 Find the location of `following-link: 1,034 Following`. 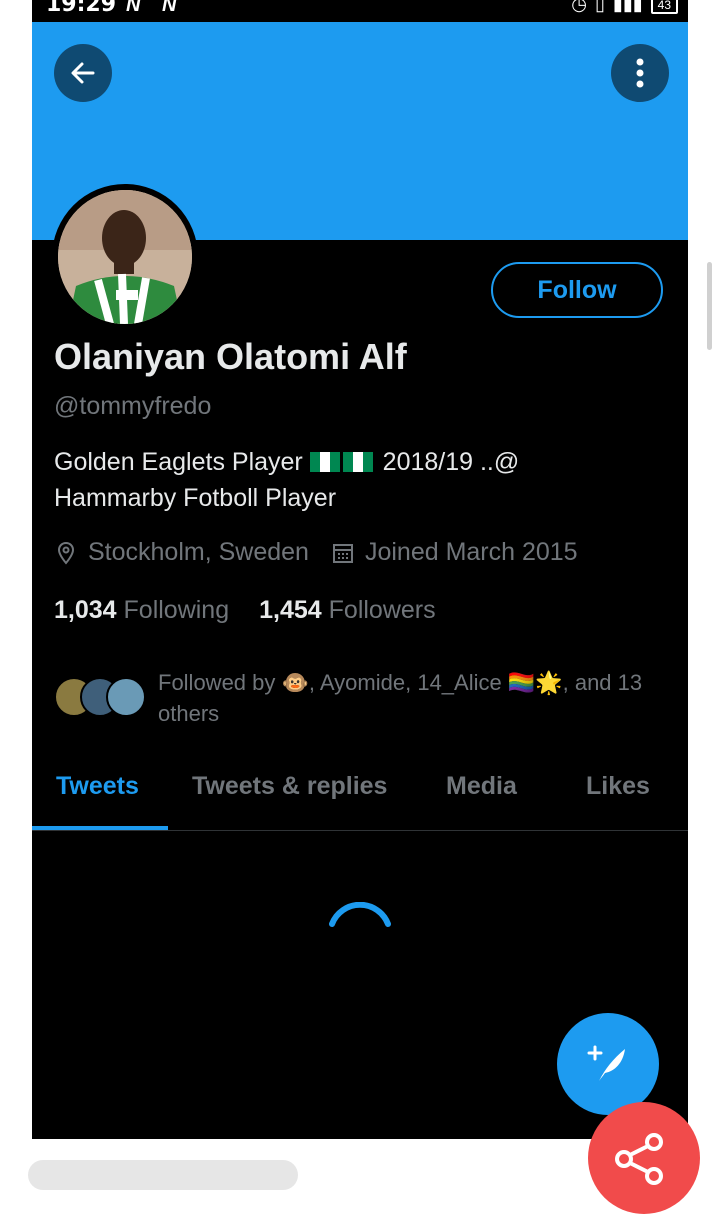

following-link: 1,034 Following is located at coordinates (141, 610).